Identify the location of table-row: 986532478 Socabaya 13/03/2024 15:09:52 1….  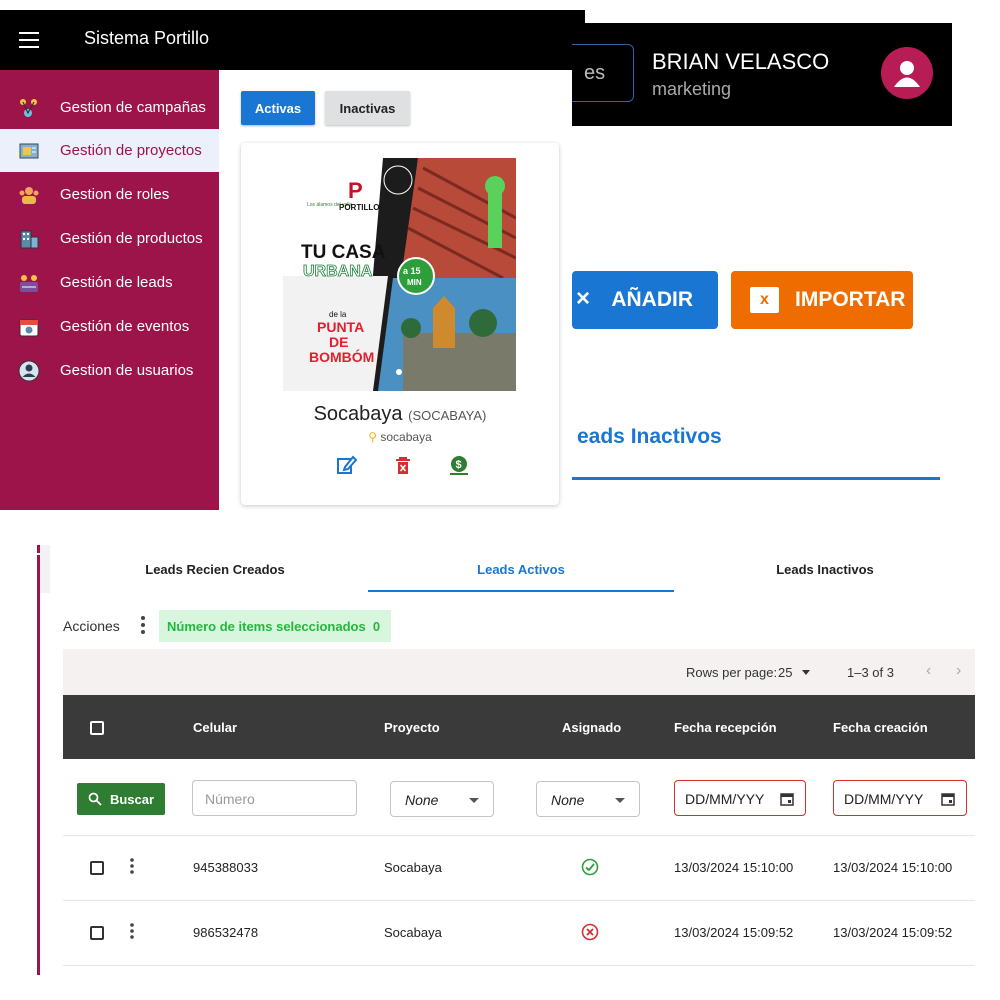
(519, 933).